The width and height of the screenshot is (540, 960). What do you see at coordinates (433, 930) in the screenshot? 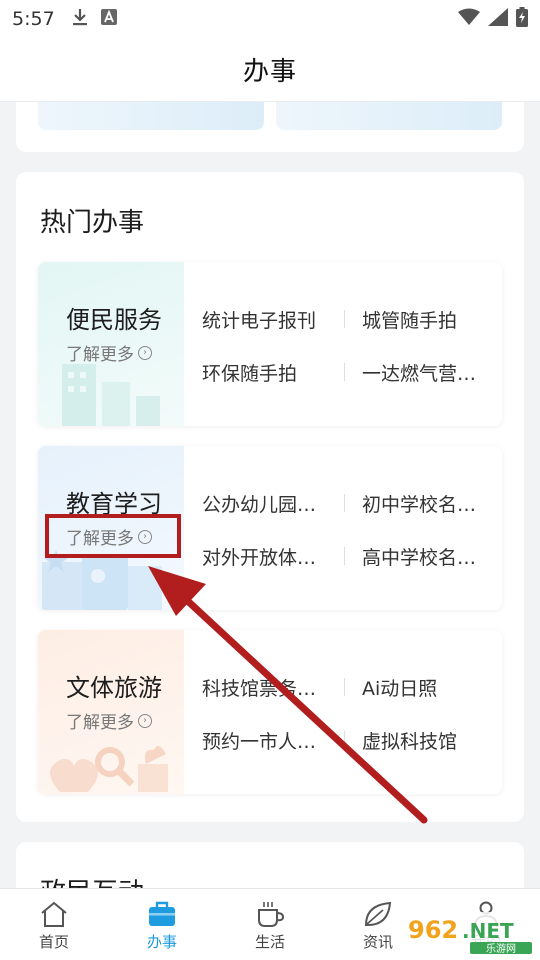
I see `svg-text: 962` at bounding box center [433, 930].